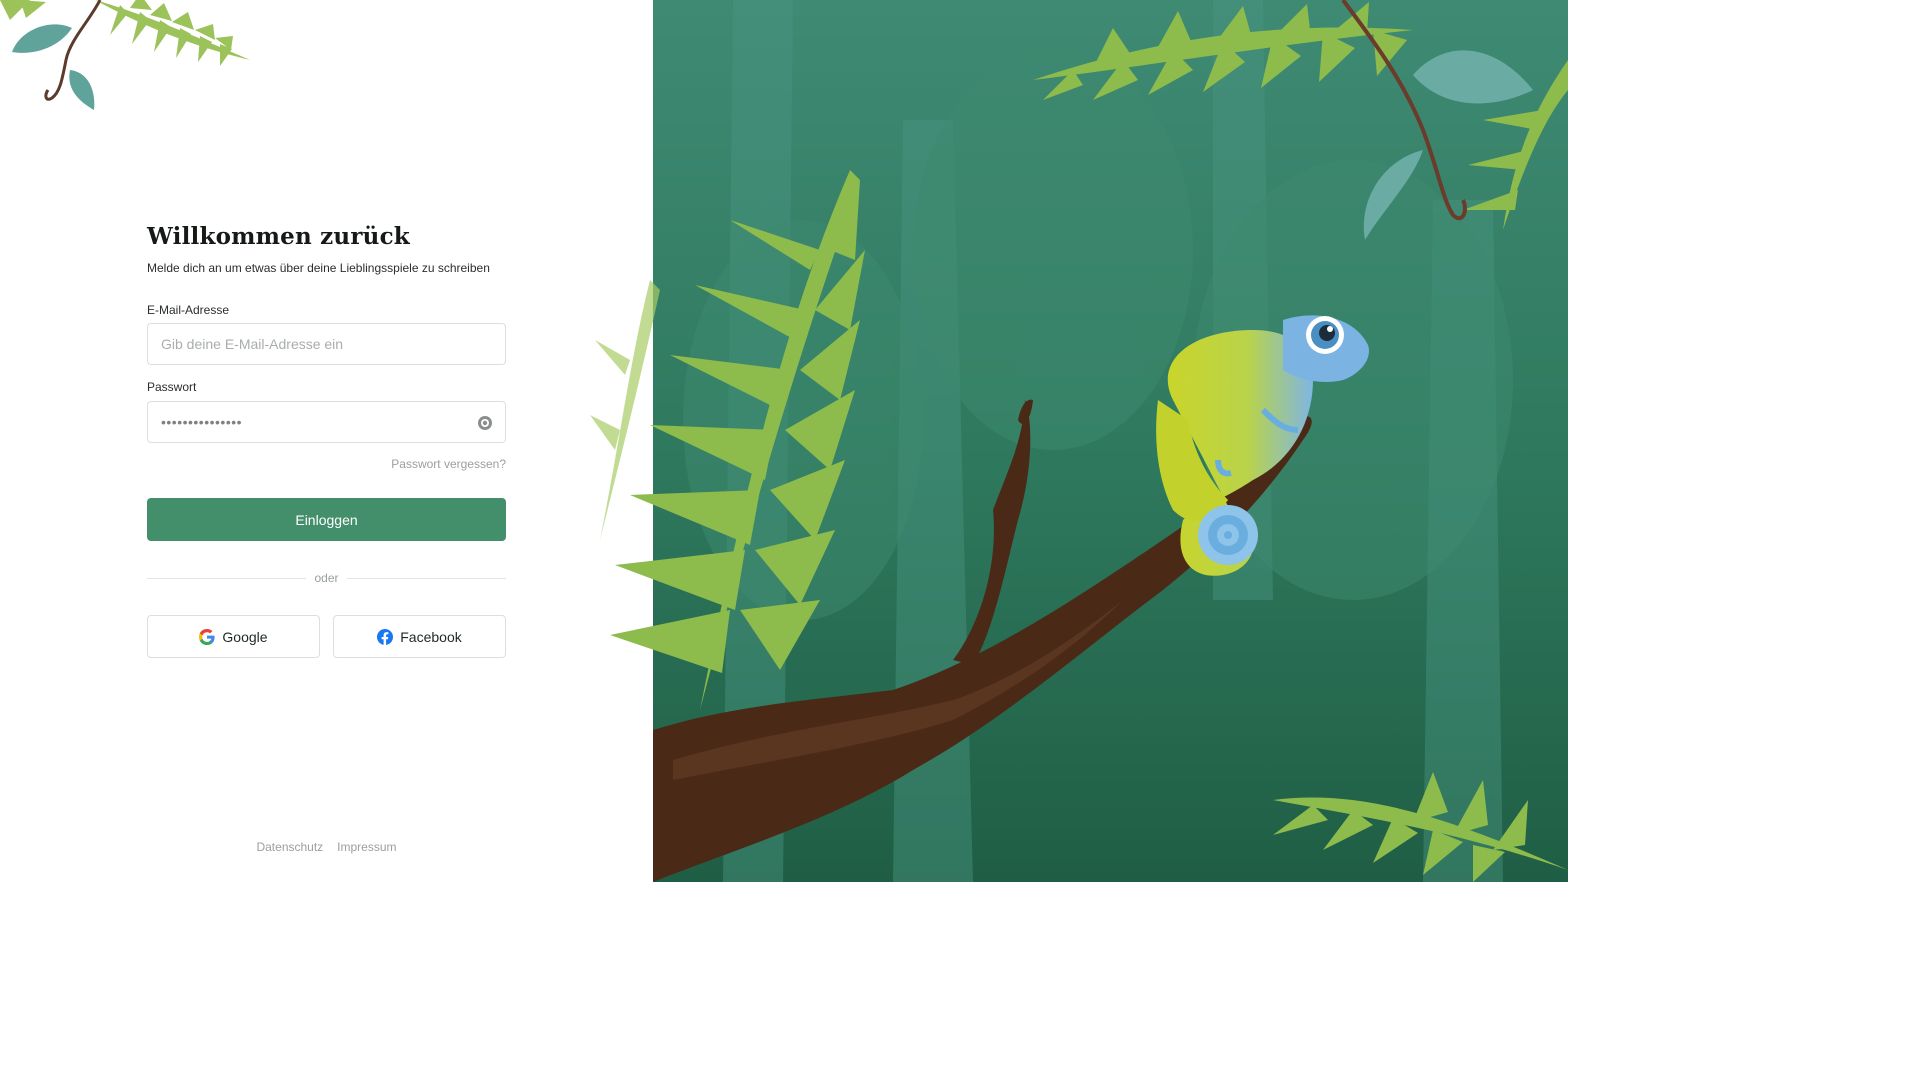 This screenshot has height=1080, width=1920. What do you see at coordinates (385, 636) in the screenshot?
I see `facebook-icon` at bounding box center [385, 636].